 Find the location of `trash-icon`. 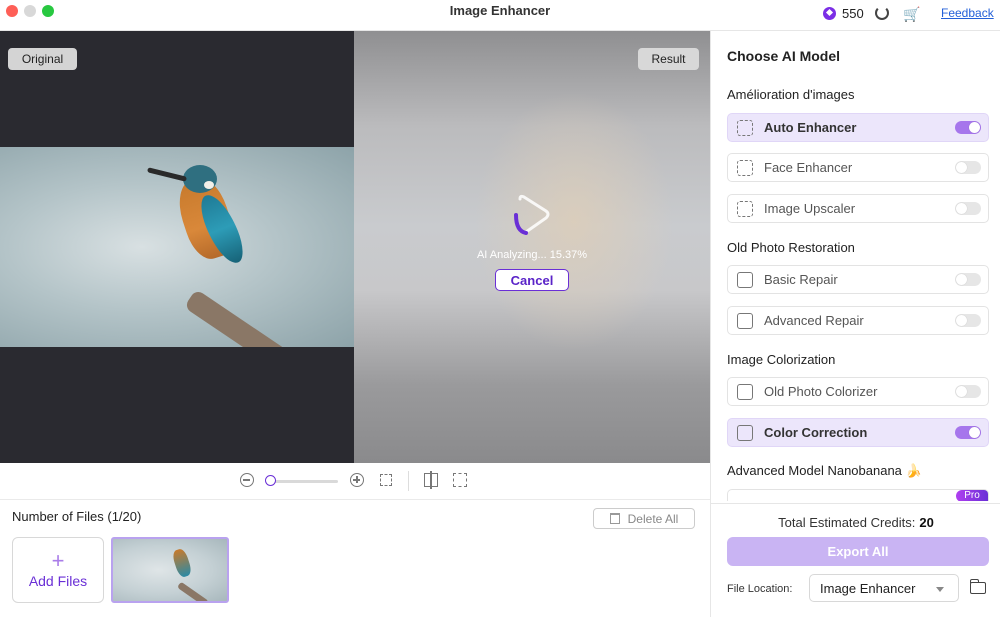

trash-icon is located at coordinates (614, 518).